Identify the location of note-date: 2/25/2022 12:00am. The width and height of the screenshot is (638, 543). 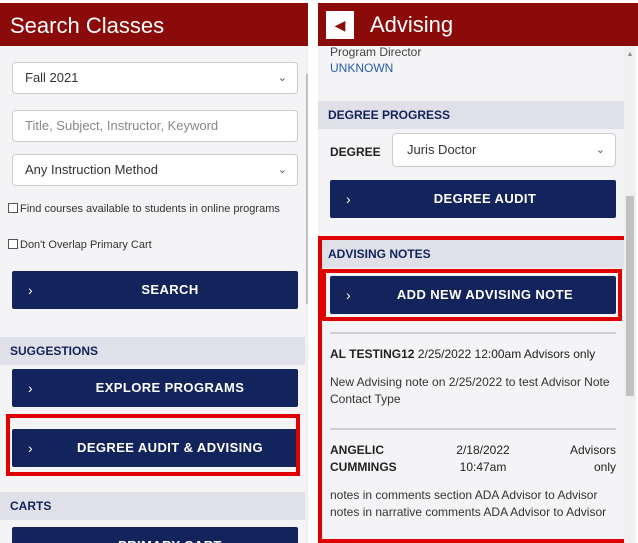
(469, 354).